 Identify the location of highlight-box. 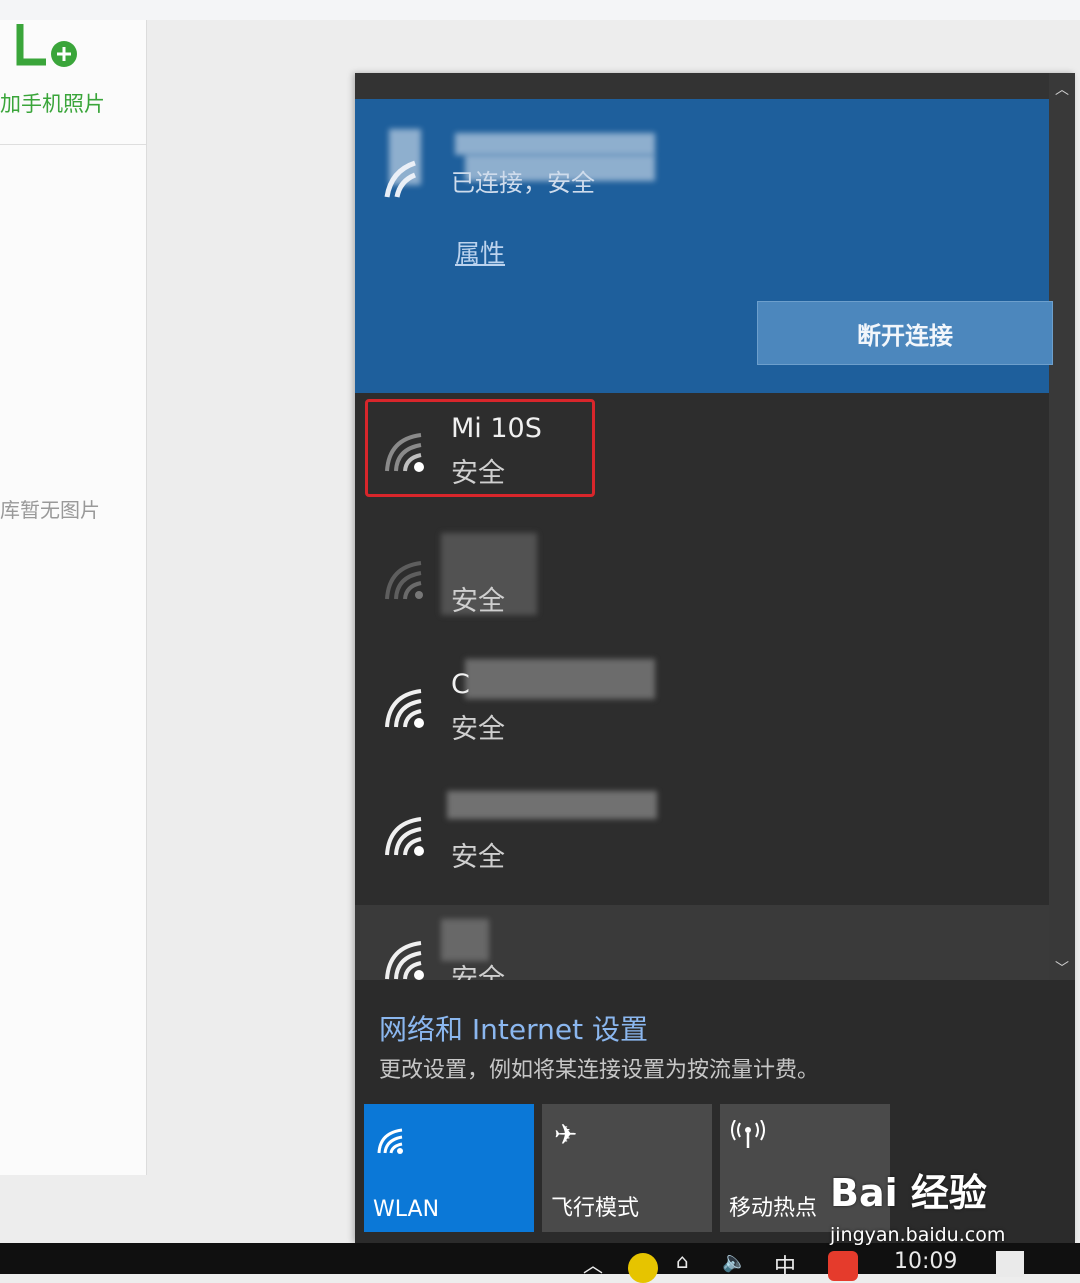
(480, 448).